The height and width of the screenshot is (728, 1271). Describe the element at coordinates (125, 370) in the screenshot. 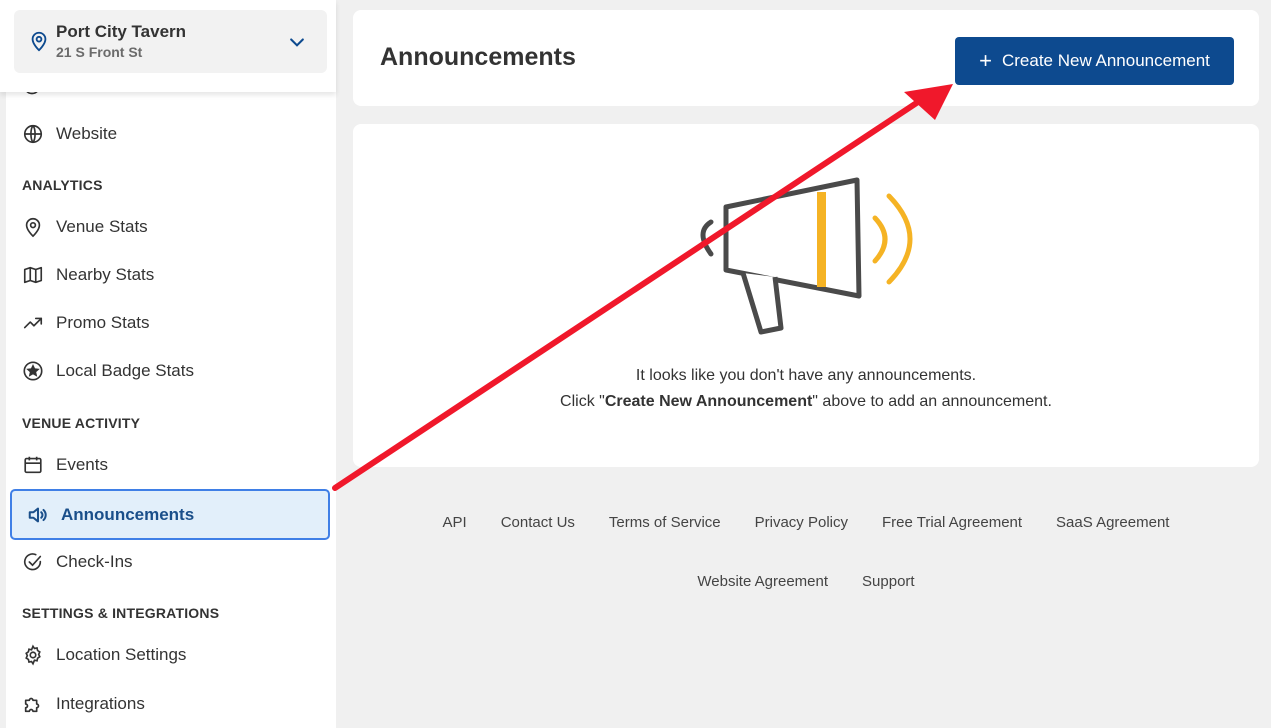

I see `sidebar-item-label: Local Badge Stats` at that location.